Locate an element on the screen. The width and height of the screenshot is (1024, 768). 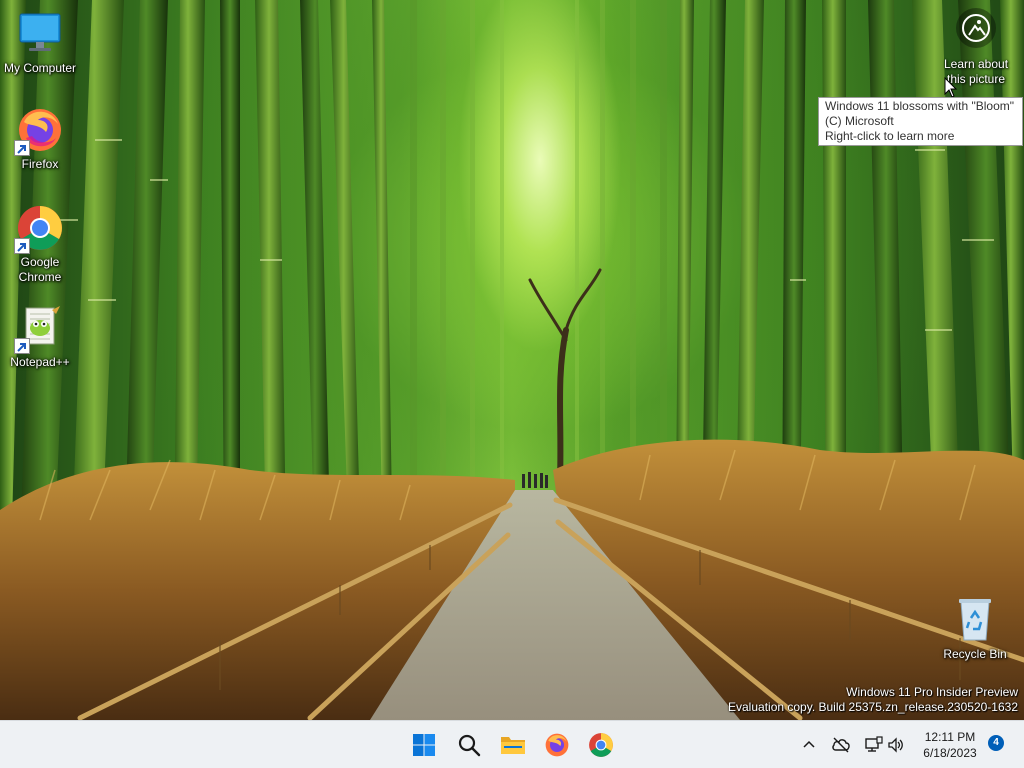
desktop-icon-label: Firefox is located at coordinates (40, 164).